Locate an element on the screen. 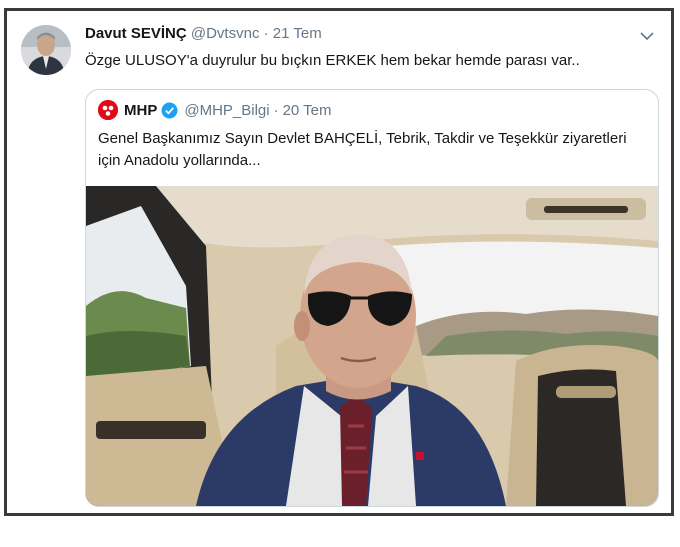  tweet-header: Davut SEVİNÇ @Dvtsvnc · 21 Tem is located at coordinates (203, 33).